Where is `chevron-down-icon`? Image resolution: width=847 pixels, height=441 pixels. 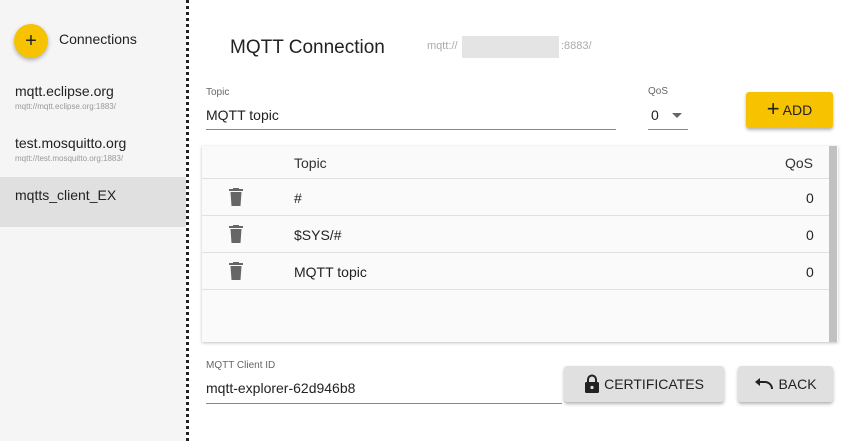
chevron-down-icon is located at coordinates (677, 115).